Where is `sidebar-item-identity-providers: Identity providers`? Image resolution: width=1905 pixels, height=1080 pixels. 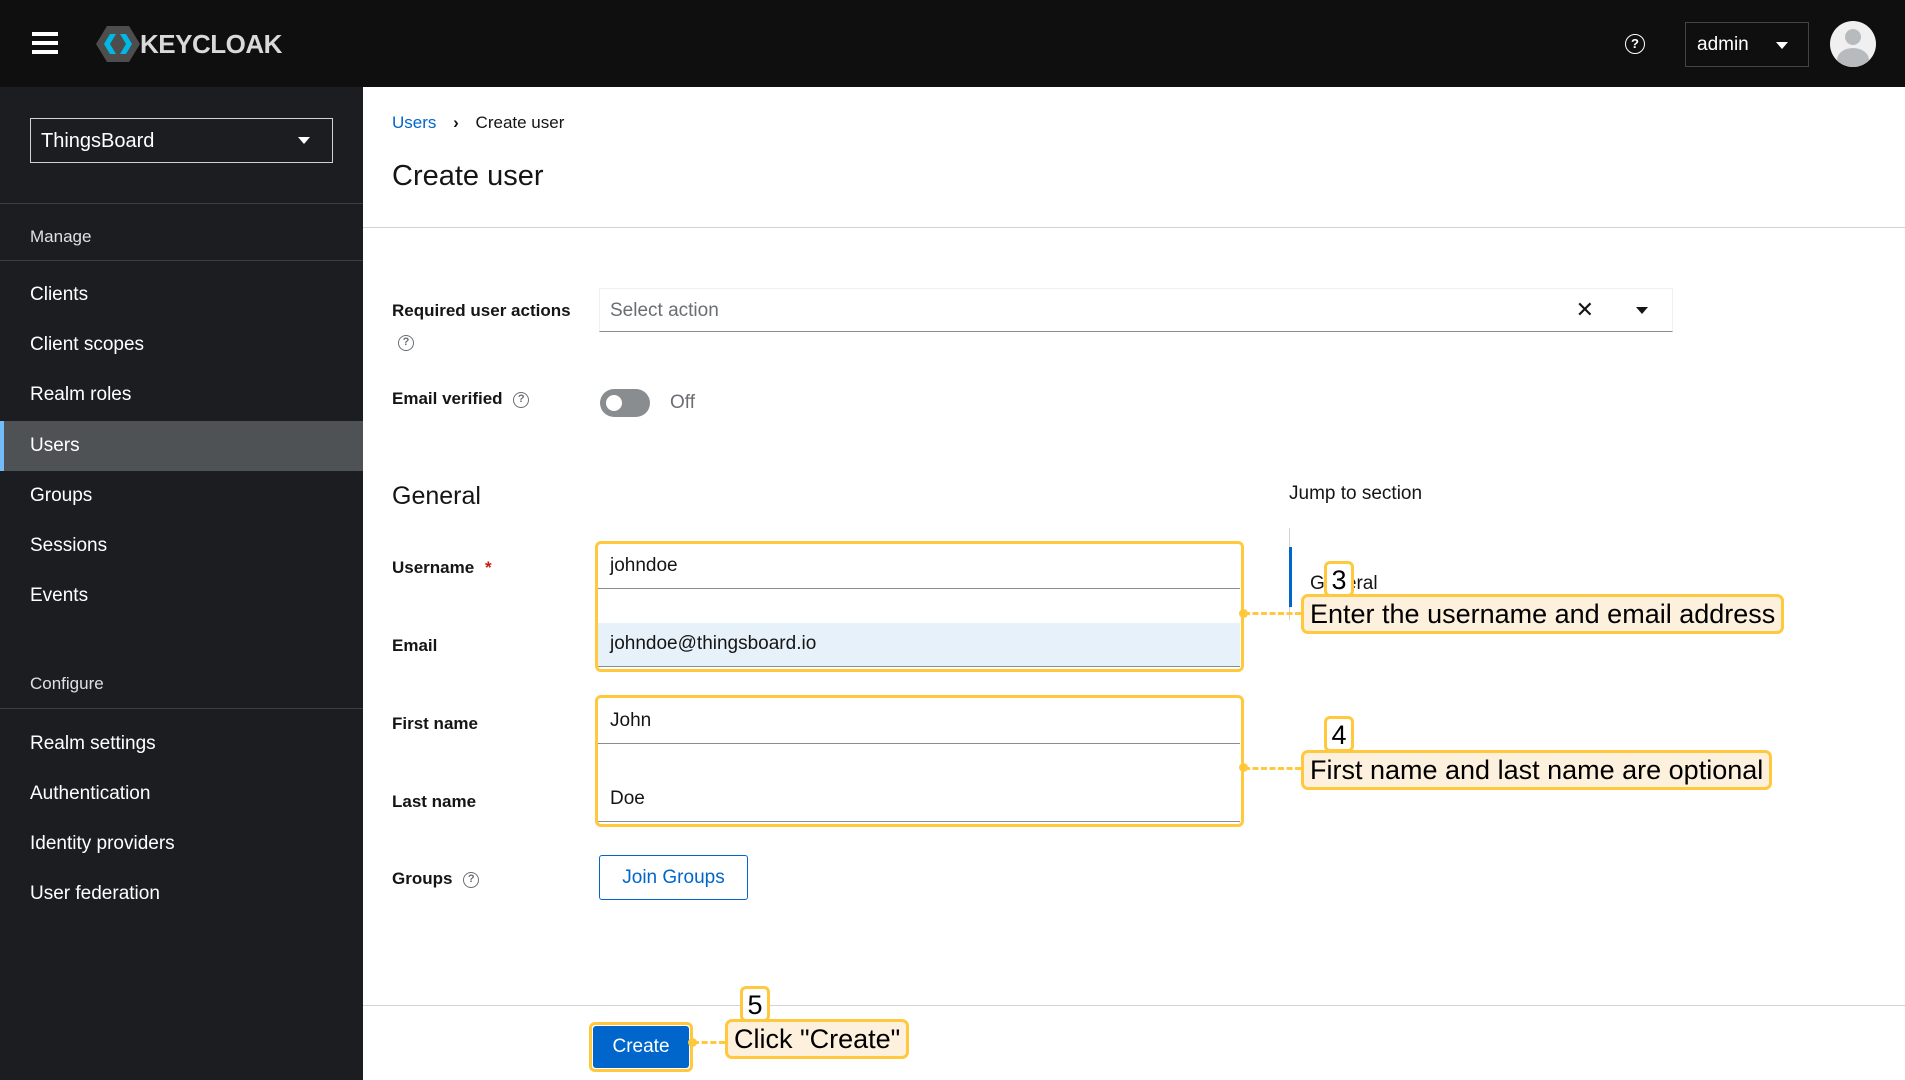 sidebar-item-identity-providers: Identity providers is located at coordinates (181, 844).